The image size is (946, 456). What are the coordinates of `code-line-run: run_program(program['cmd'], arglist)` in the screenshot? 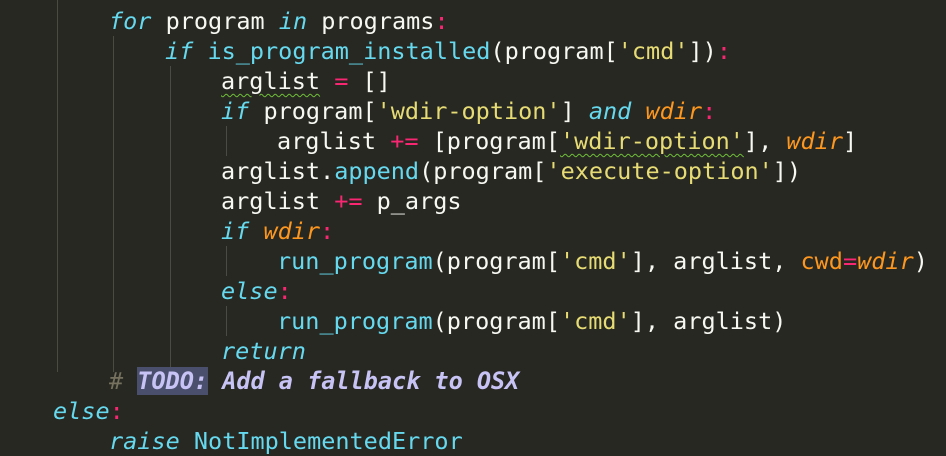 It's located at (531, 321).